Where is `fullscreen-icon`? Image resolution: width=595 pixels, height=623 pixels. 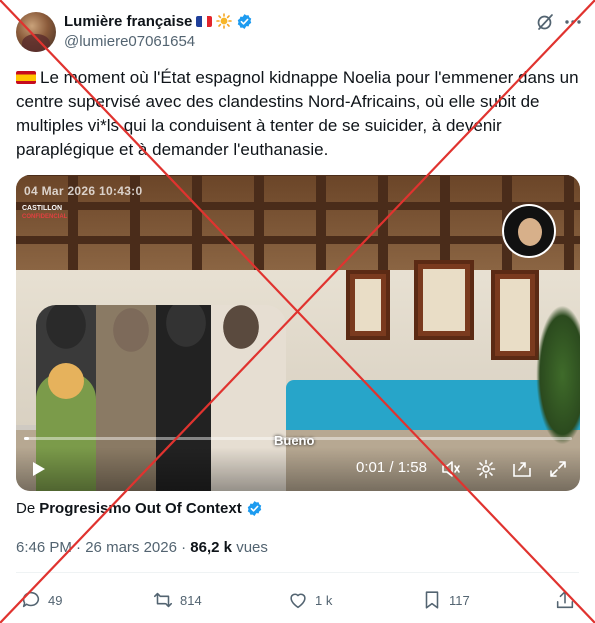 fullscreen-icon is located at coordinates (558, 469).